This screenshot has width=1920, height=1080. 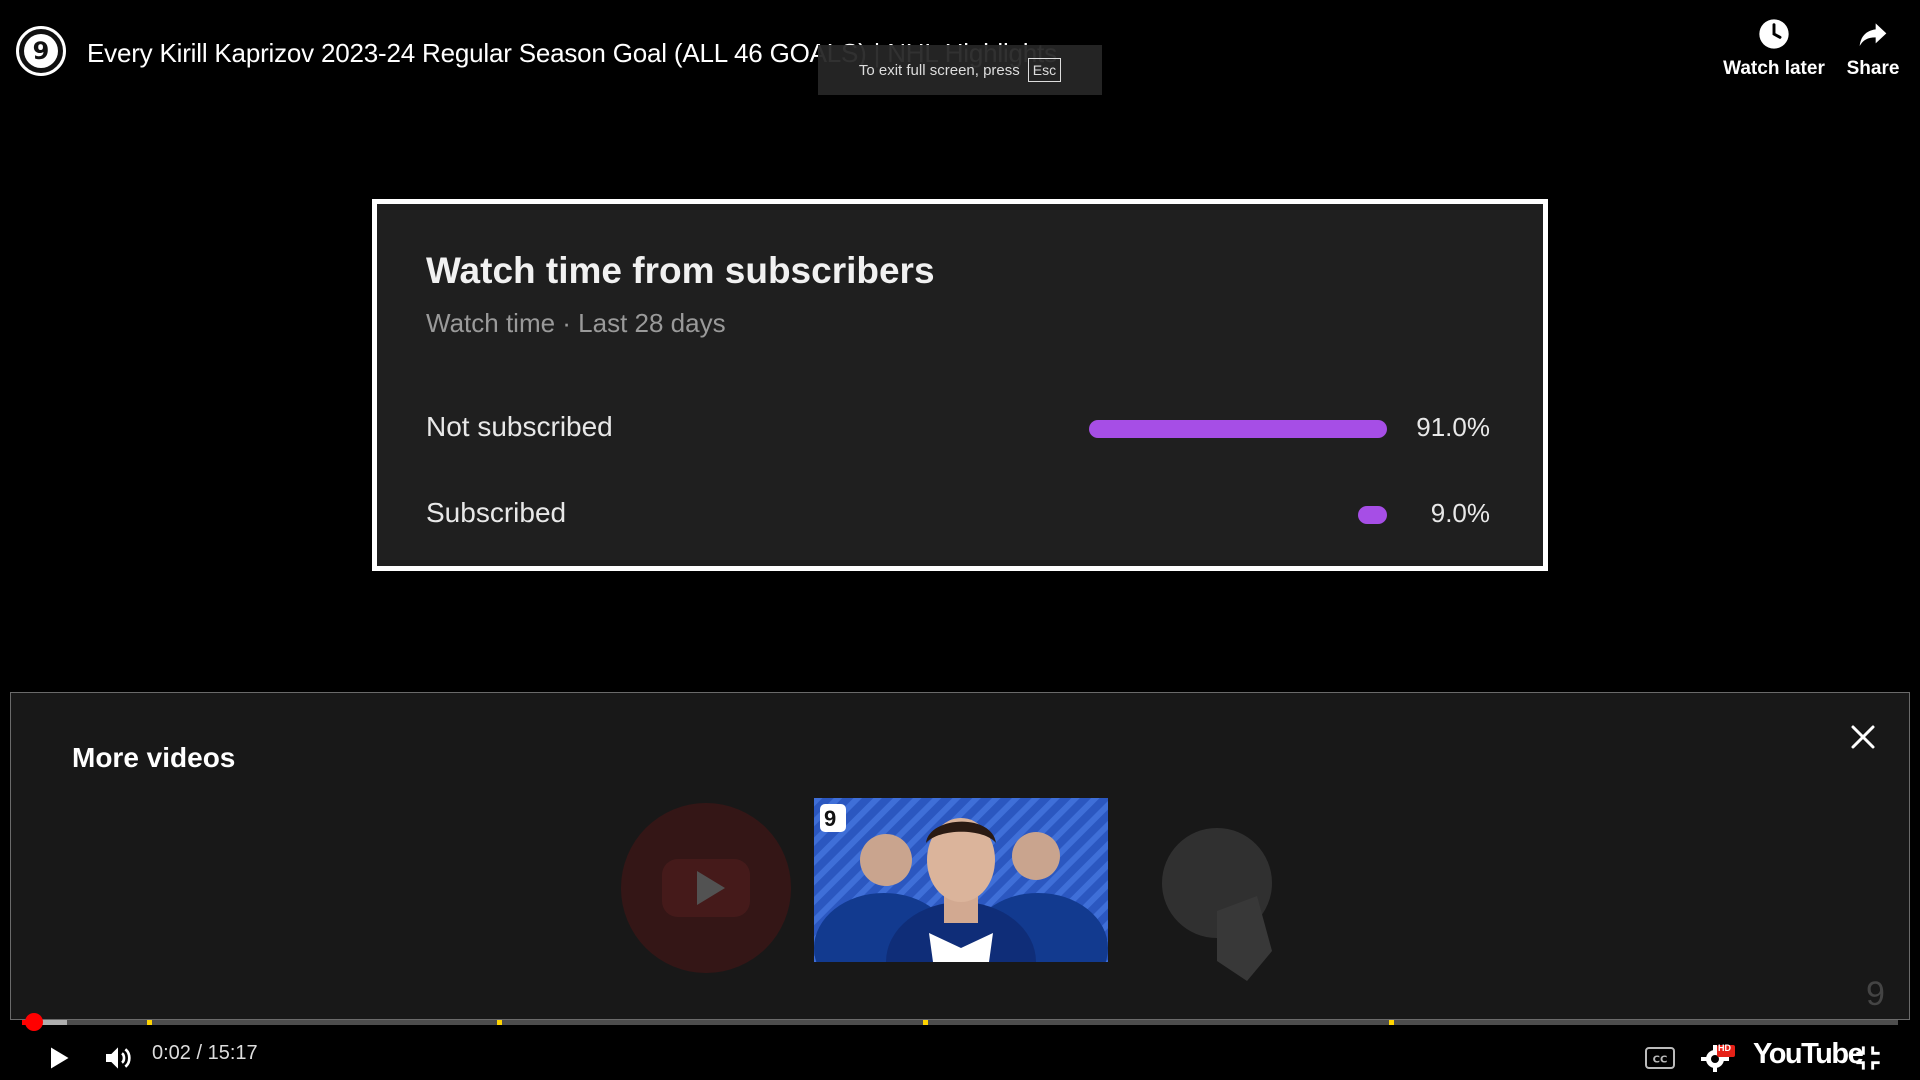 I want to click on thumbnail-image, so click(x=961, y=880).